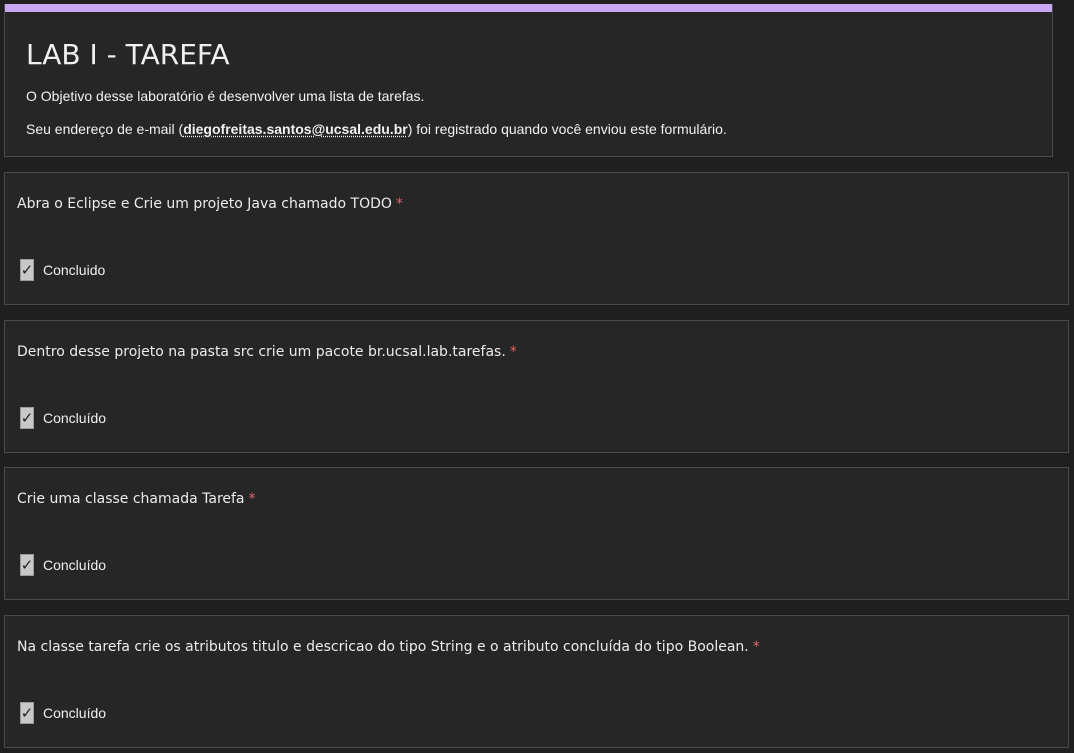 The width and height of the screenshot is (1074, 753). What do you see at coordinates (528, 8) in the screenshot?
I see `header-accent-bar` at bounding box center [528, 8].